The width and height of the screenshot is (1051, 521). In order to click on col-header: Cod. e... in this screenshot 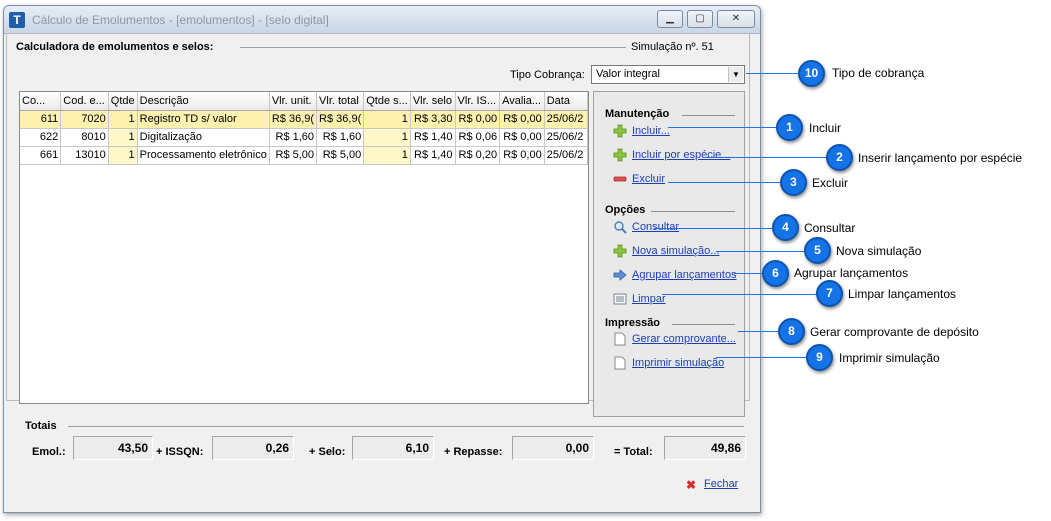, I will do `click(84, 101)`.